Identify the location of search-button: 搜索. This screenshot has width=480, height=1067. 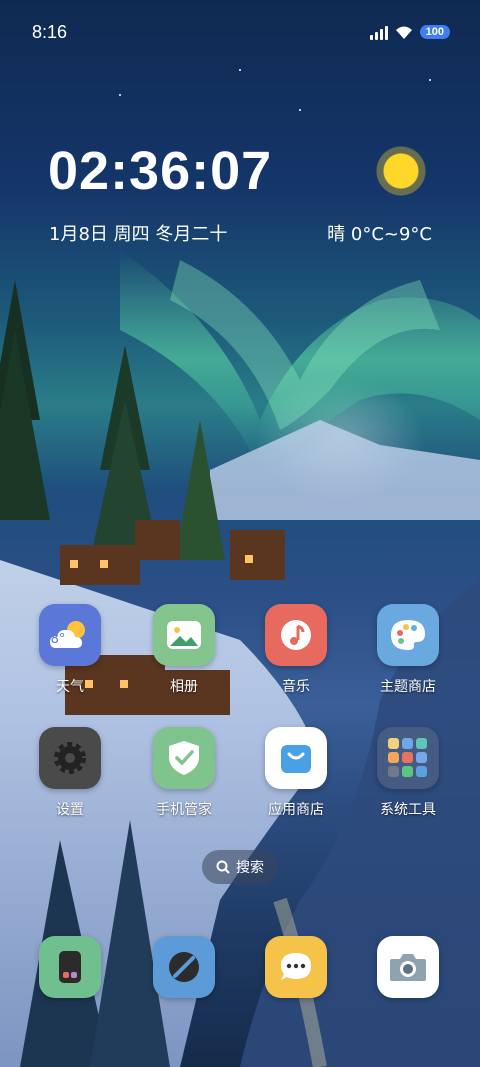
(240, 867).